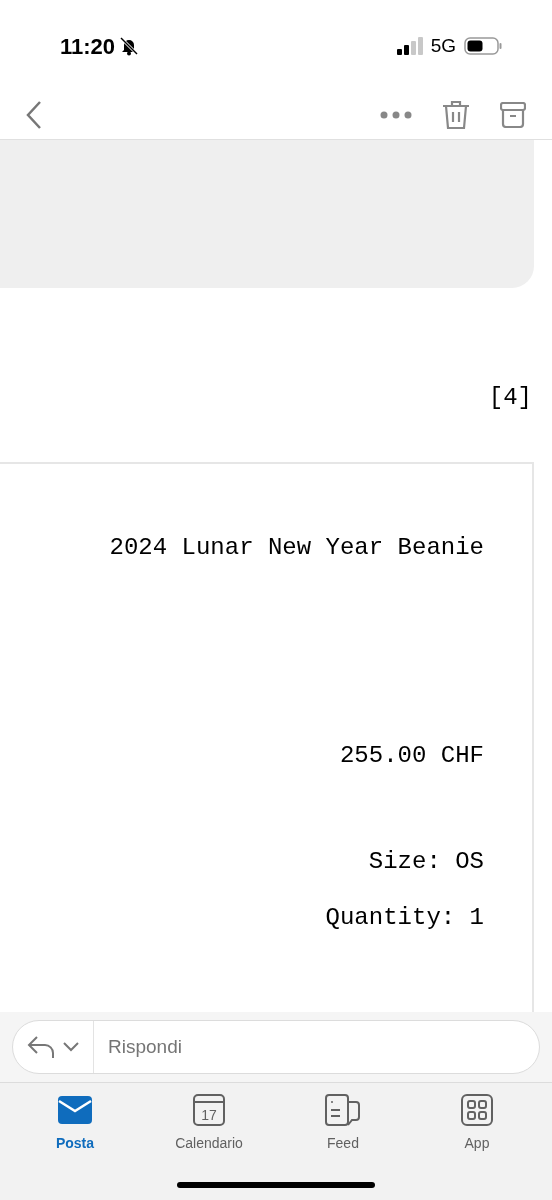 Image resolution: width=552 pixels, height=1200 pixels. Describe the element at coordinates (88, 46) in the screenshot. I see `clock-time: 11:20` at that location.